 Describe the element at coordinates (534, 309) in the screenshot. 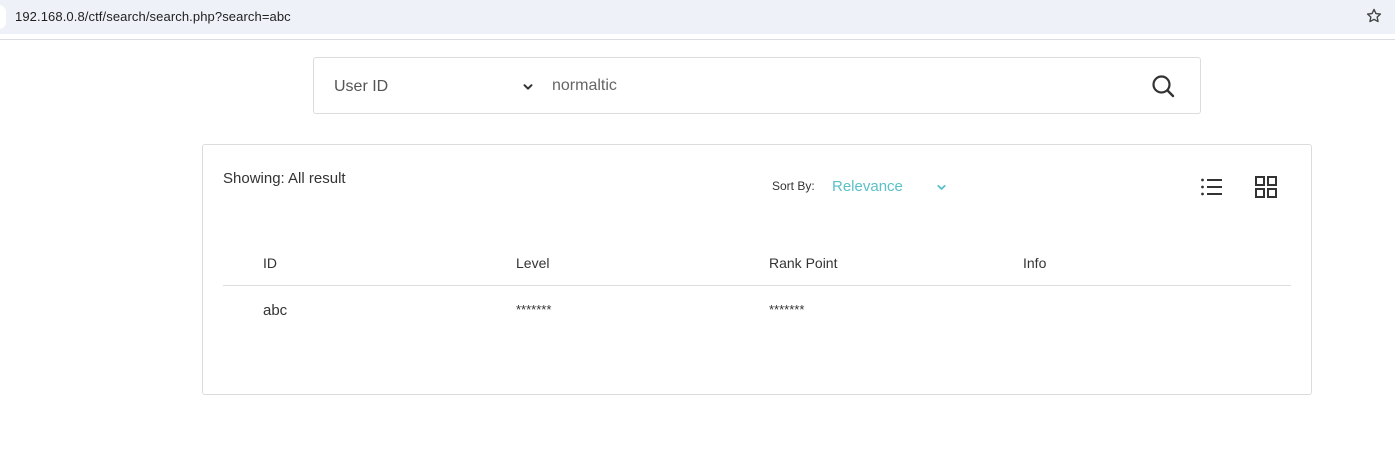

I see `table-cell-level: *******` at that location.